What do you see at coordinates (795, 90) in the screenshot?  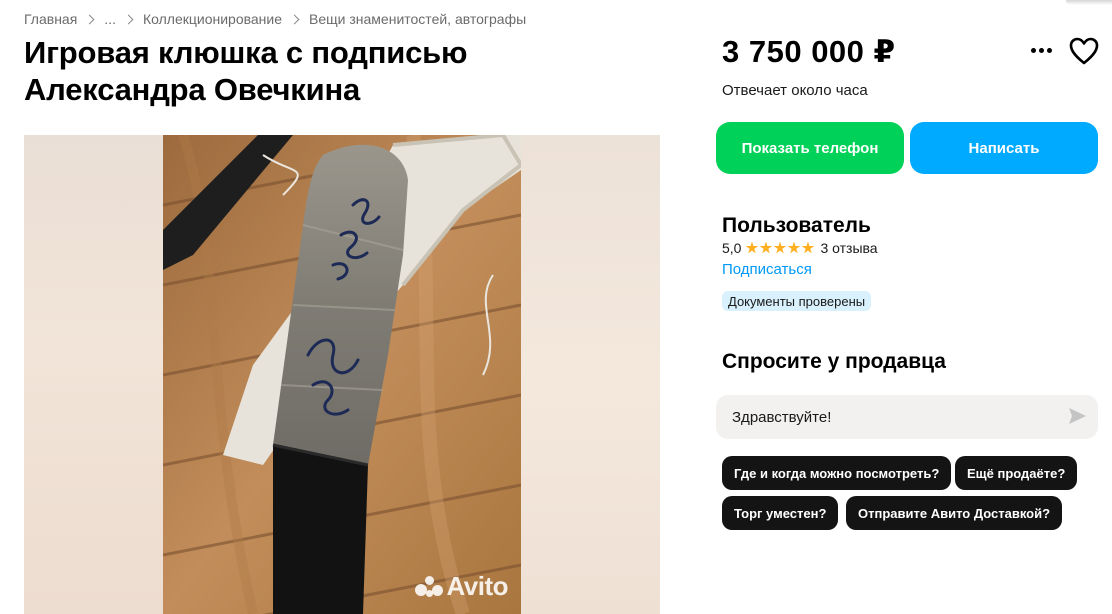 I see `response-time: Отвечает около часа` at bounding box center [795, 90].